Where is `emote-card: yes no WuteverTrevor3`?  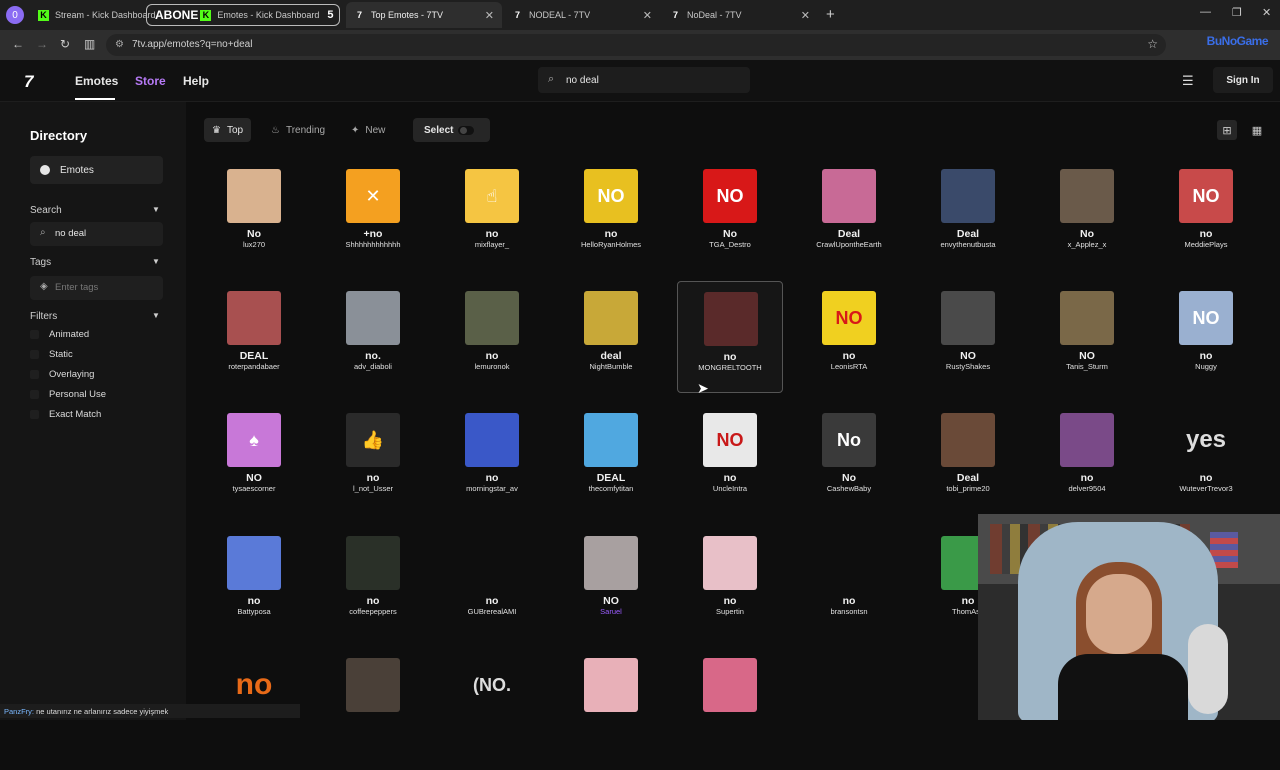 emote-card: yes no WuteverTrevor3 is located at coordinates (1206, 469).